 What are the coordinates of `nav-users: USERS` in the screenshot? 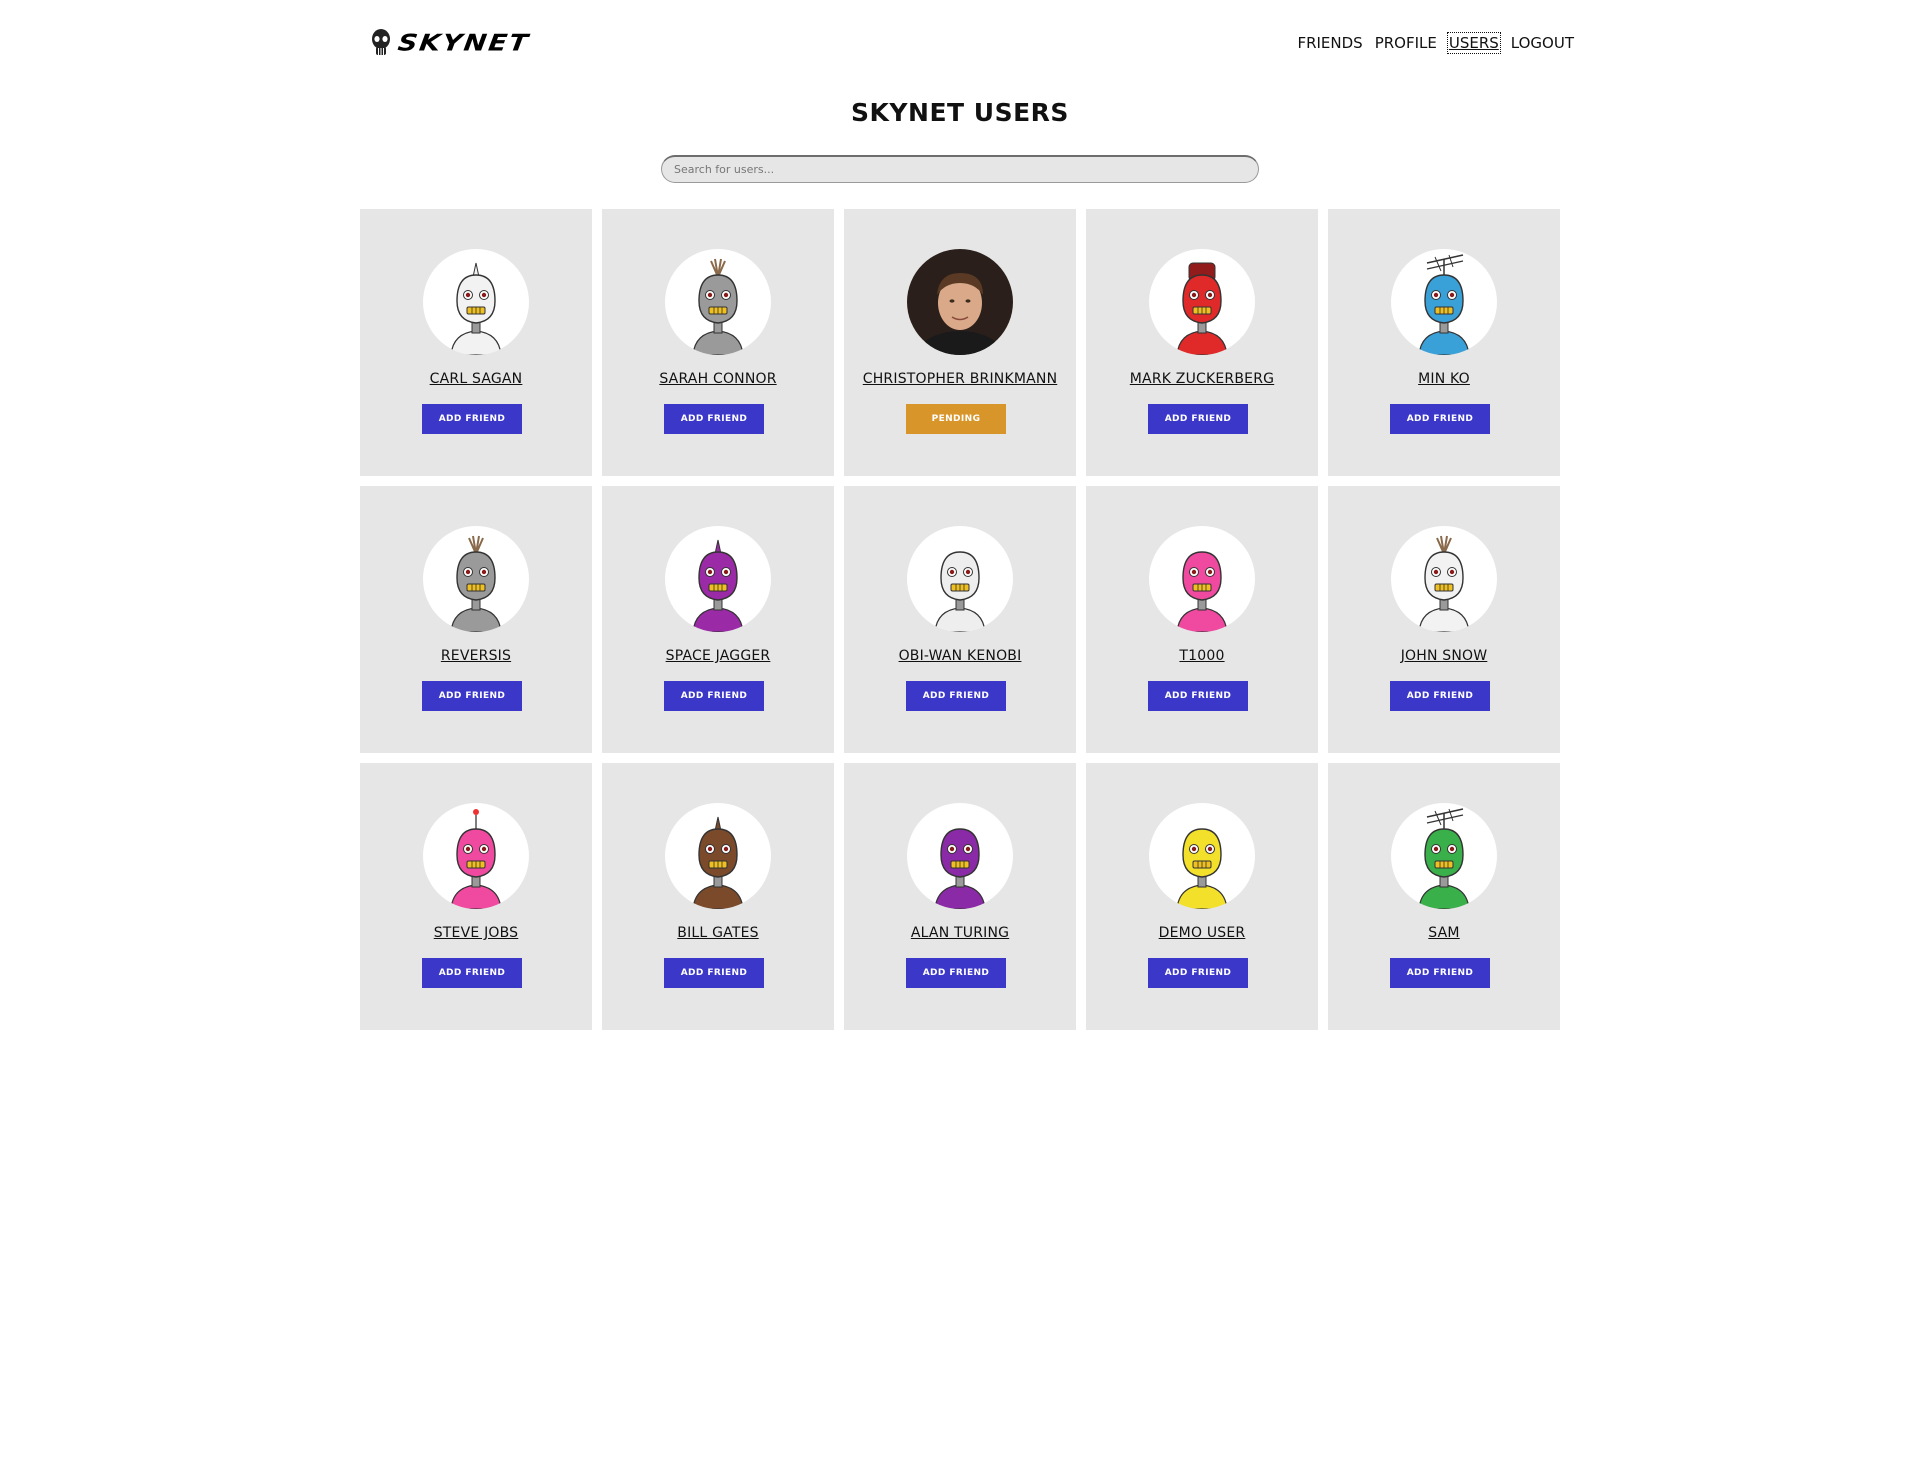 It's located at (1473, 43).